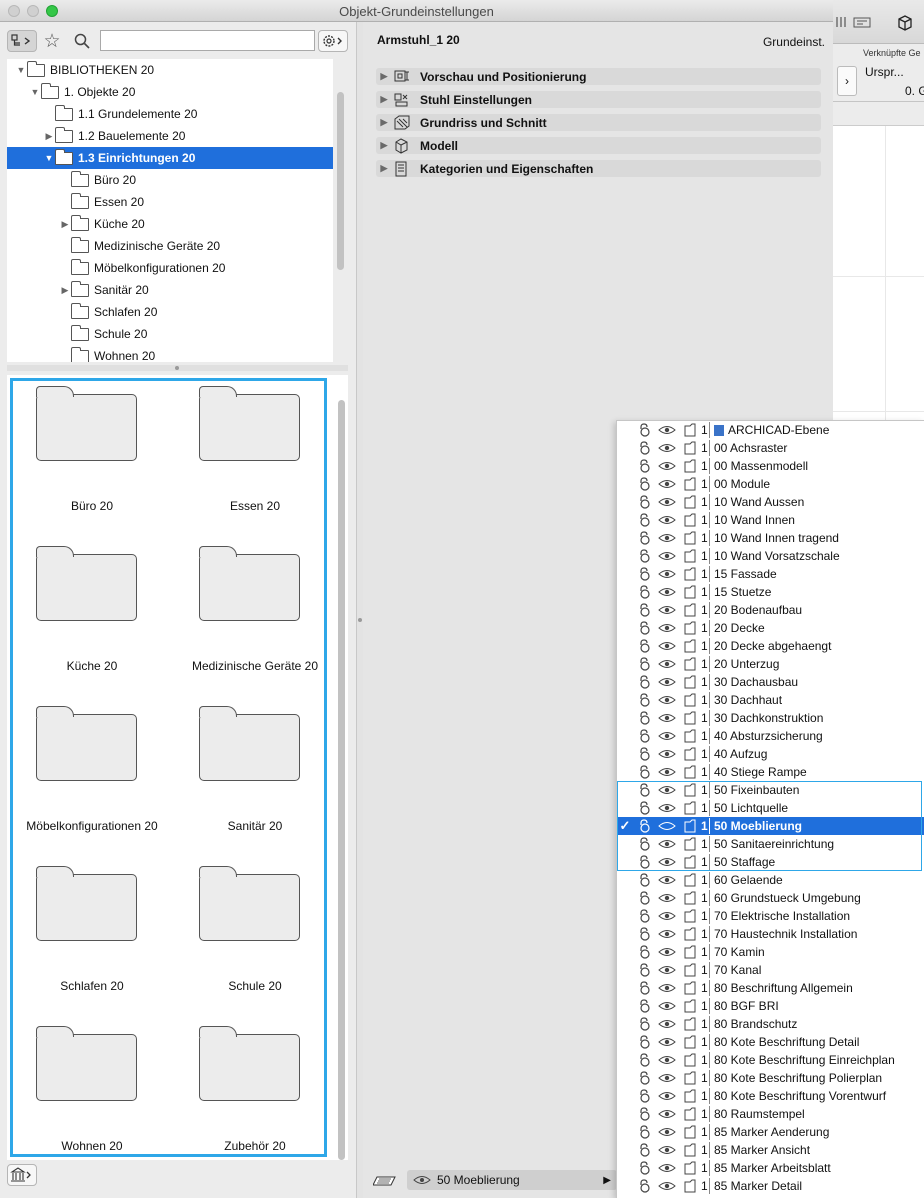  What do you see at coordinates (341, 780) in the screenshot?
I see `grid-scrollbar` at bounding box center [341, 780].